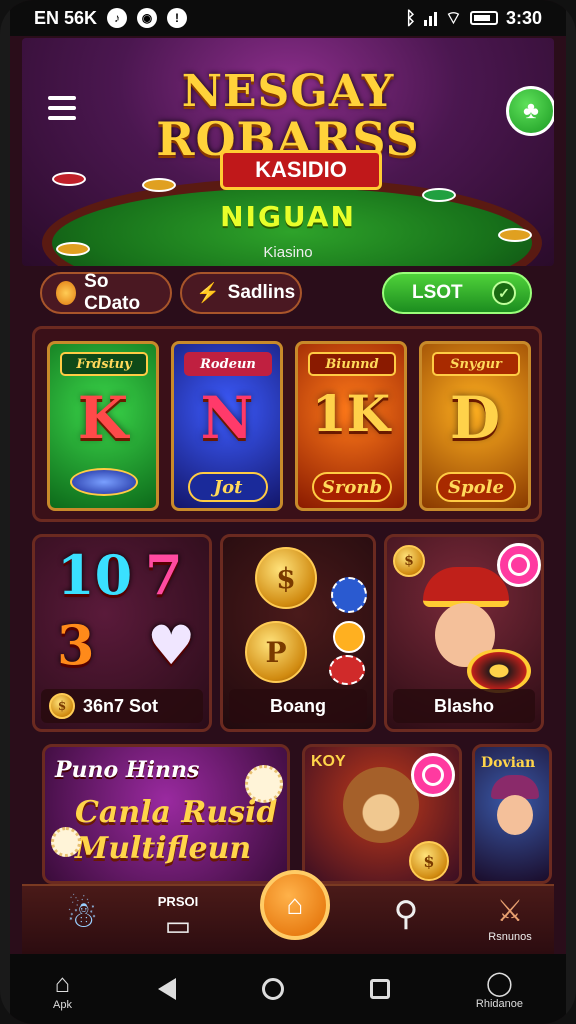 This screenshot has height=1024, width=576. I want to click on dealer-hat-image, so click(466, 587).